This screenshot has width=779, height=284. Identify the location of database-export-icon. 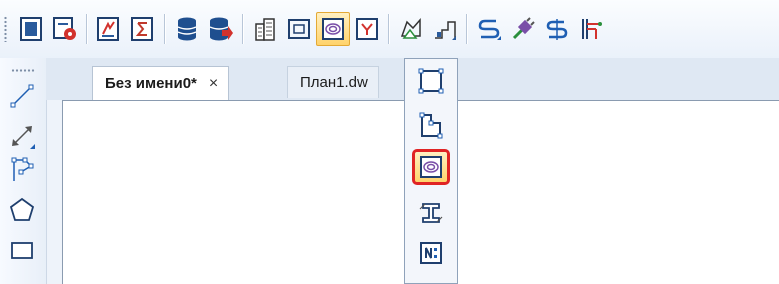
(221, 29).